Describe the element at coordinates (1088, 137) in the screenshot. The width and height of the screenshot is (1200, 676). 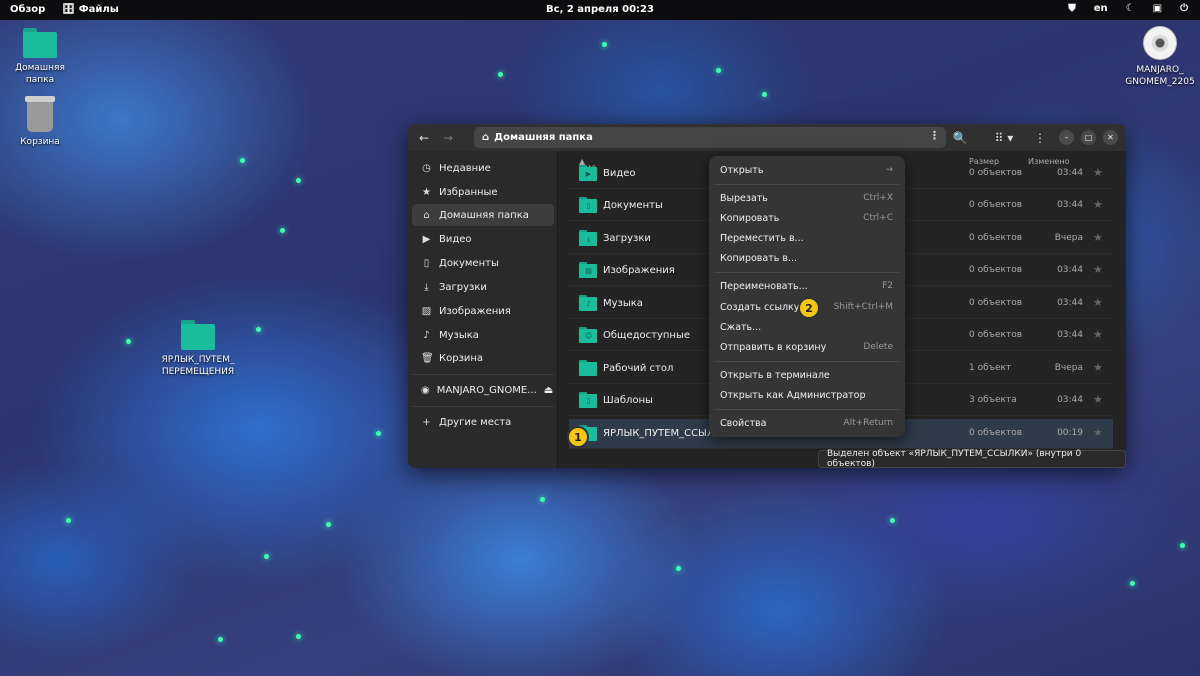
I see `maximize-button: □` at that location.